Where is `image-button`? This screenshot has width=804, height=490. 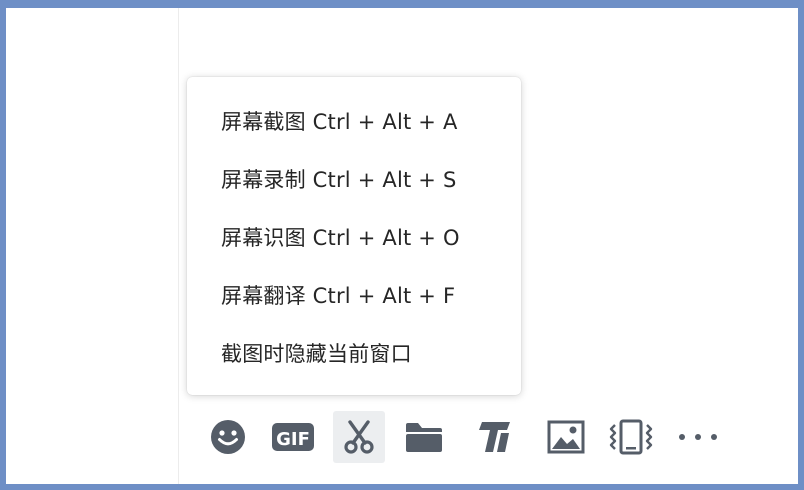 image-button is located at coordinates (566, 437).